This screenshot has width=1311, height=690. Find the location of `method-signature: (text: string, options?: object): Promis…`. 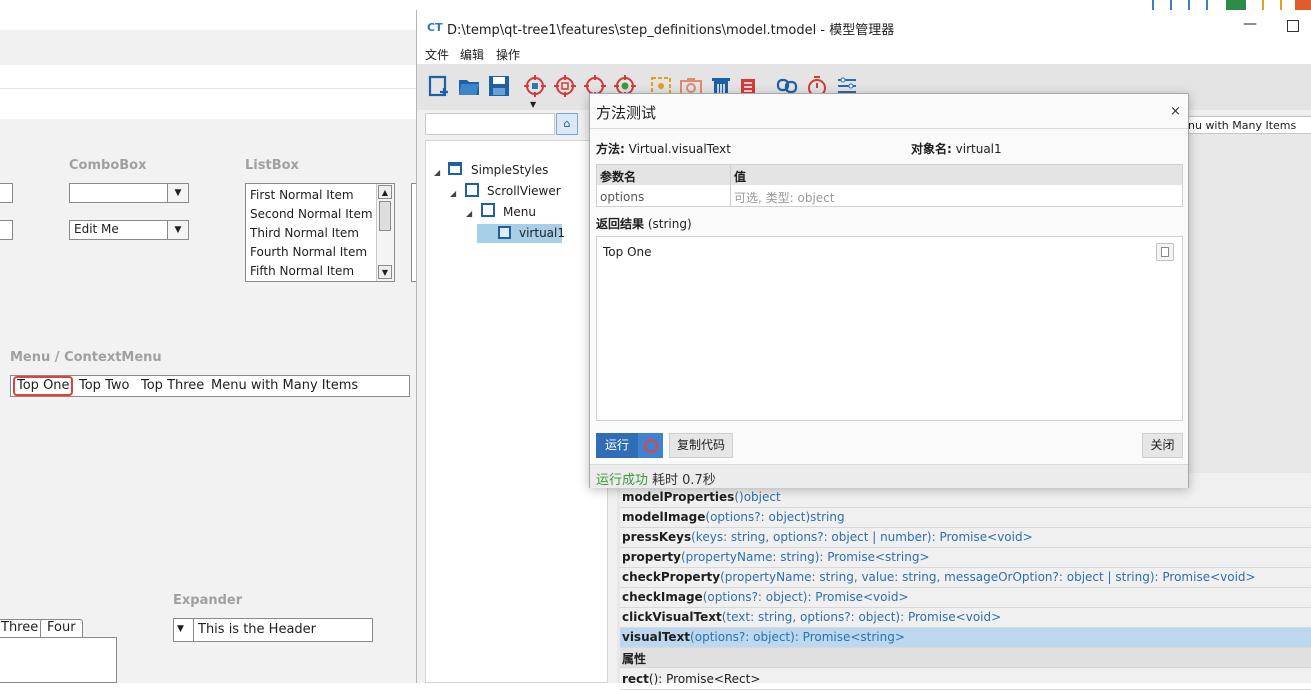

method-signature: (text: string, options?: object): Promis… is located at coordinates (861, 617).